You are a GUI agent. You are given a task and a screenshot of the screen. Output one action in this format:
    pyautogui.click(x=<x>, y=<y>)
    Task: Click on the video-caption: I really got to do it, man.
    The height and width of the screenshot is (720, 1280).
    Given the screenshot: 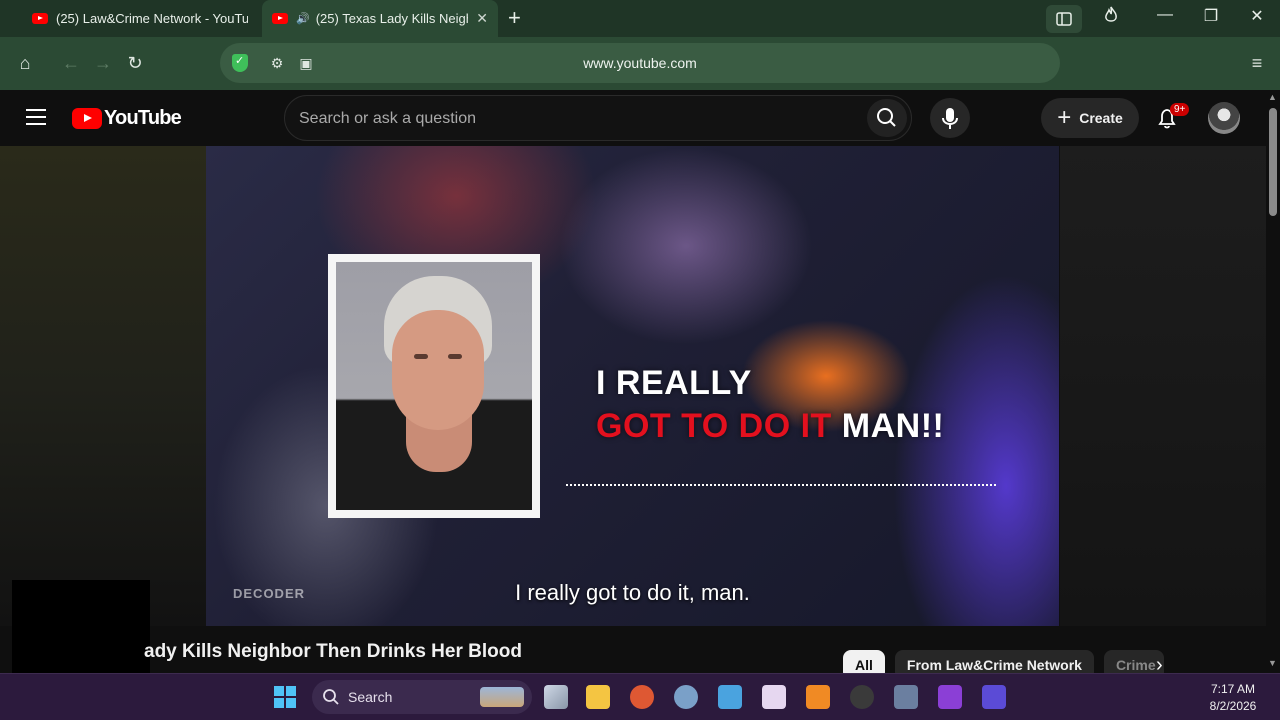 What is the action you would take?
    pyautogui.click(x=632, y=592)
    